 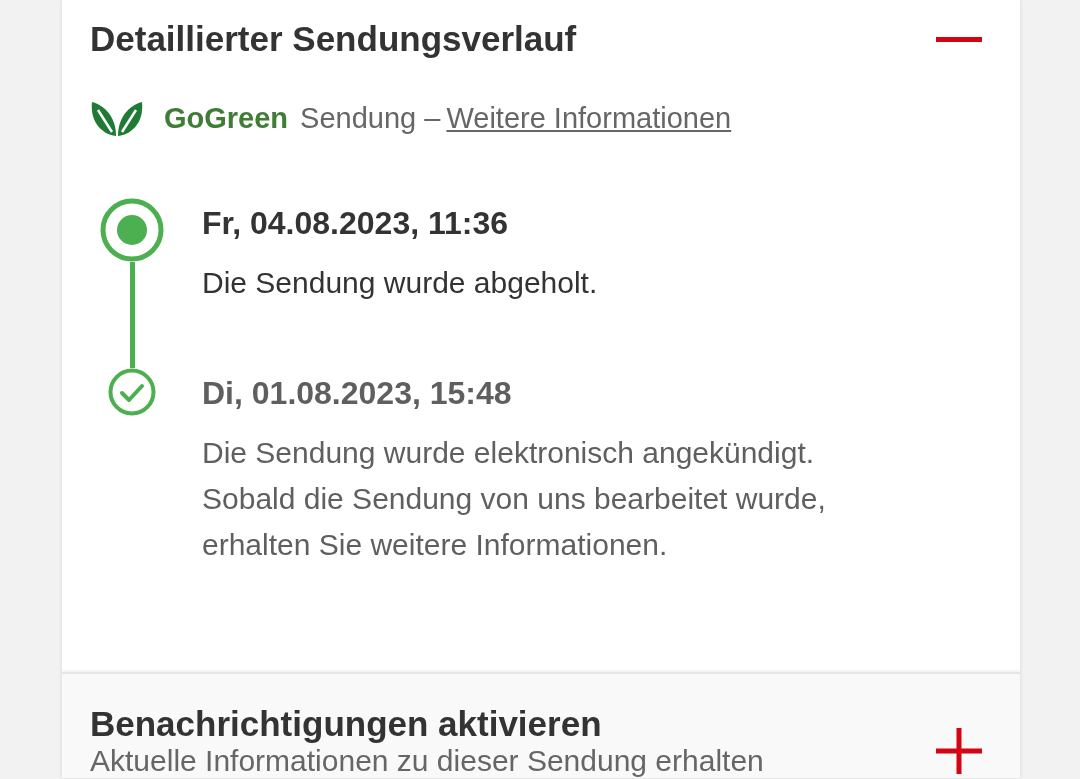 What do you see at coordinates (959, 751) in the screenshot?
I see `expand-button` at bounding box center [959, 751].